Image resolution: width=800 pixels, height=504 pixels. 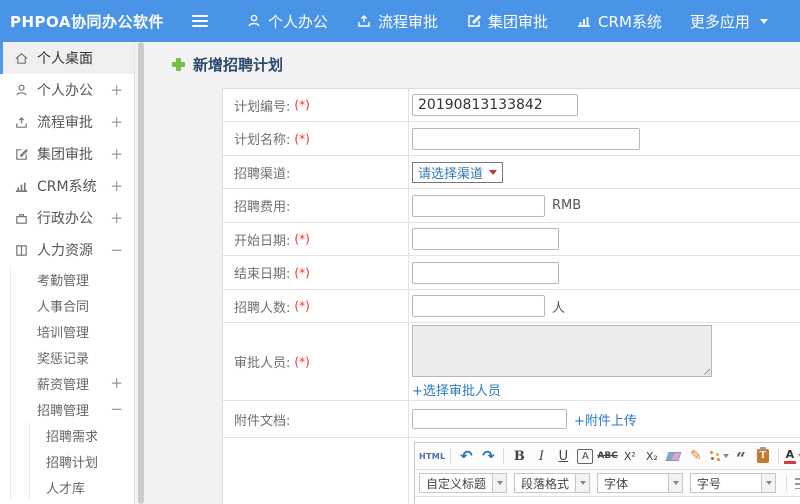 What do you see at coordinates (67, 90) in the screenshot?
I see `sidebar-item-personal-office: 个人办公 +` at bounding box center [67, 90].